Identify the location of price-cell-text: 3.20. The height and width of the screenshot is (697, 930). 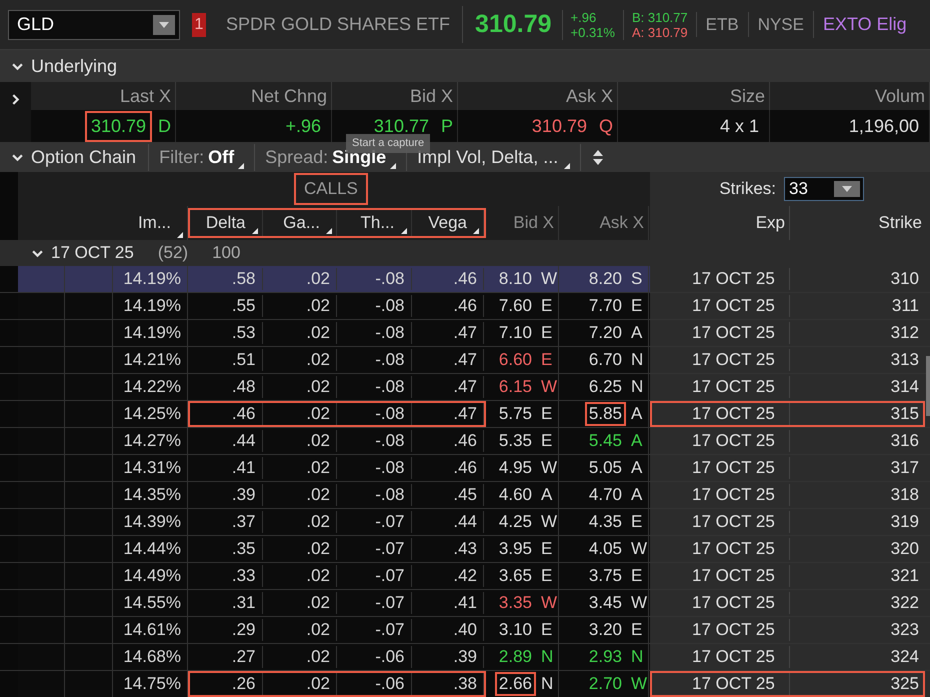
(605, 630).